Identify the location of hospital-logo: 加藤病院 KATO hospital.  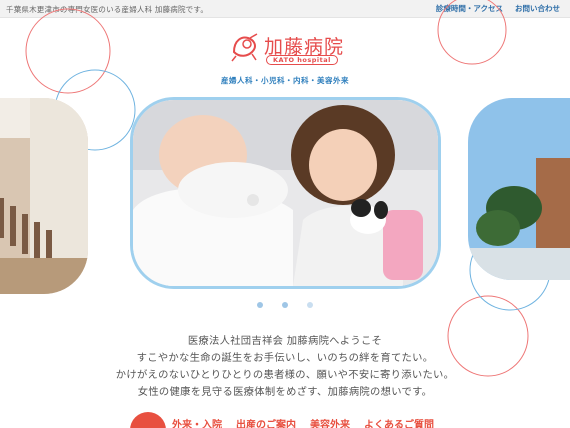
(288, 50).